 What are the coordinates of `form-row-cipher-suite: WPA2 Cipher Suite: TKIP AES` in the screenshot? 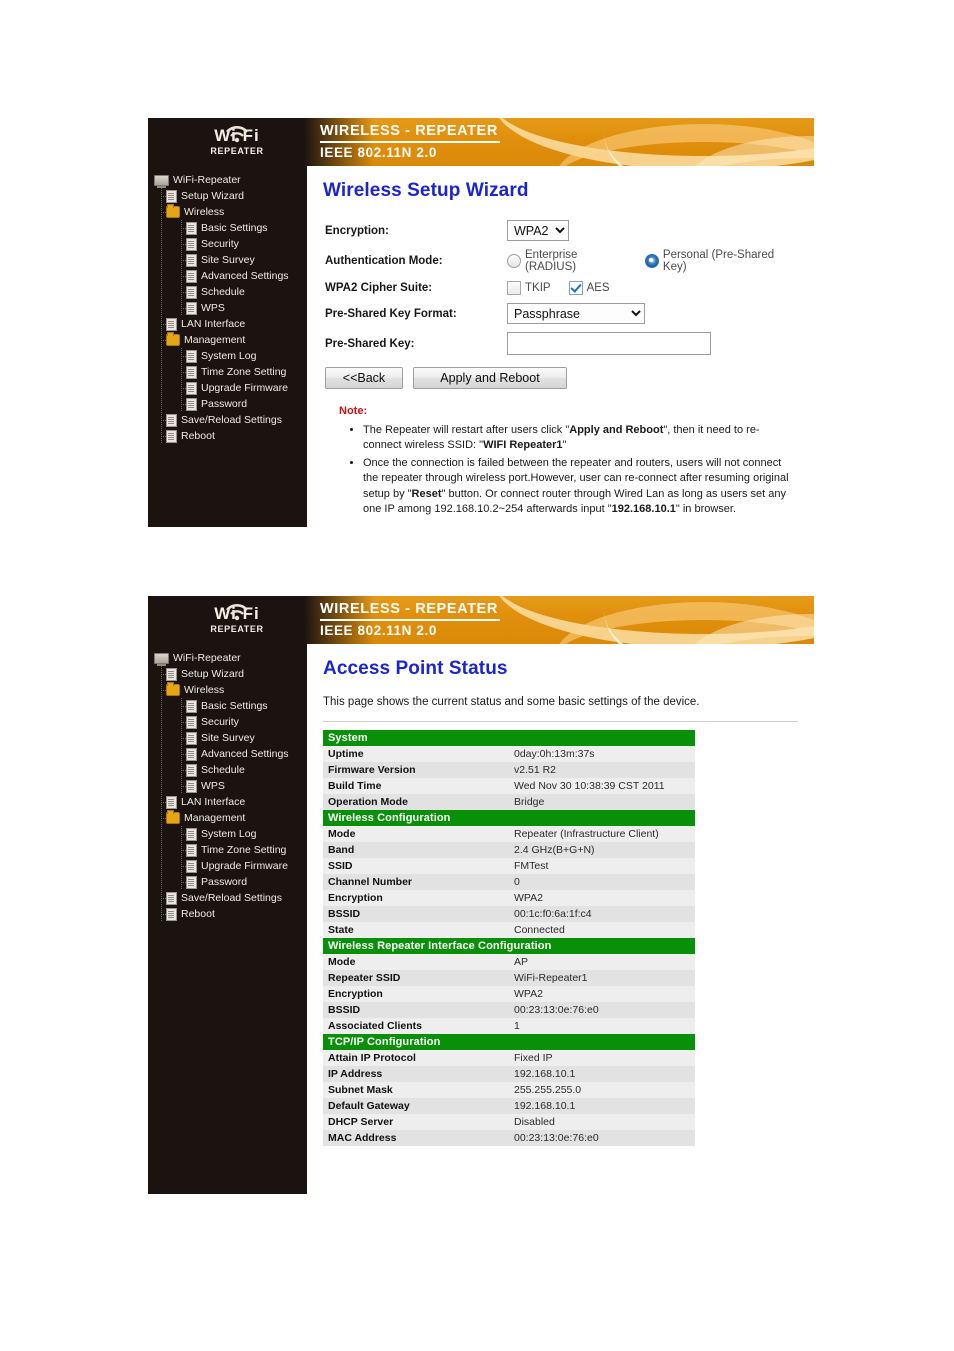 It's located at (562, 288).